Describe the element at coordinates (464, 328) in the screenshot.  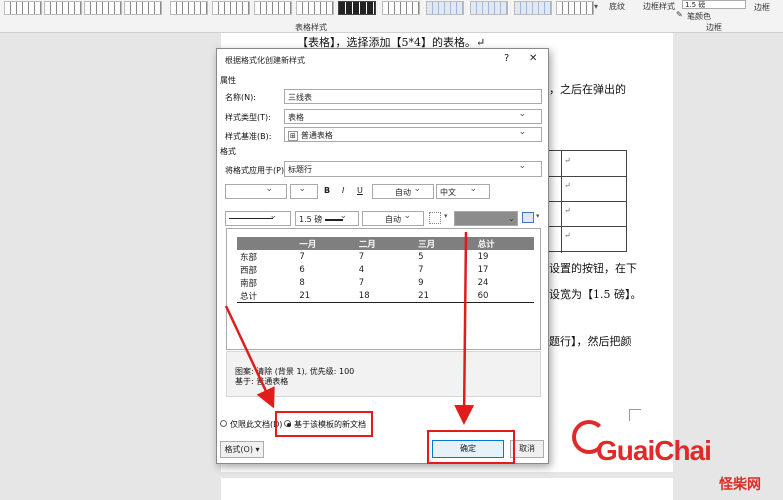
I see `arrow-to-ok` at that location.